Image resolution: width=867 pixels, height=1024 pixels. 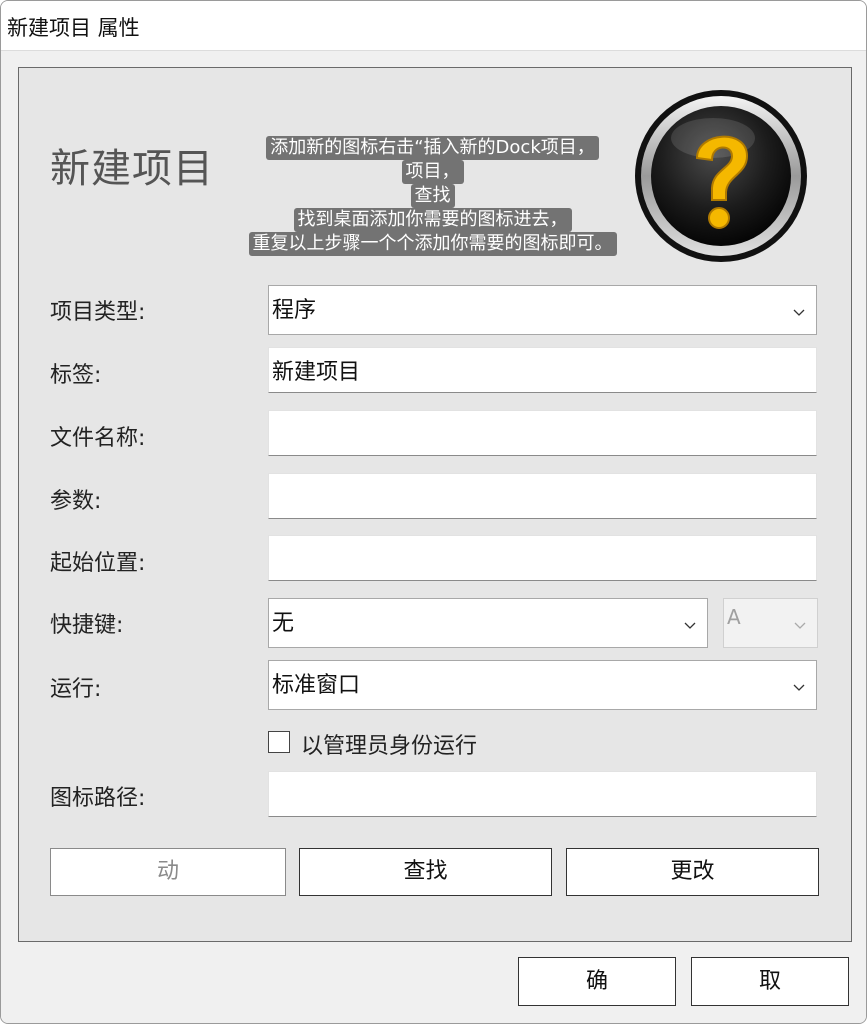 I want to click on run-mode-value: 标准窗口, so click(x=316, y=685).